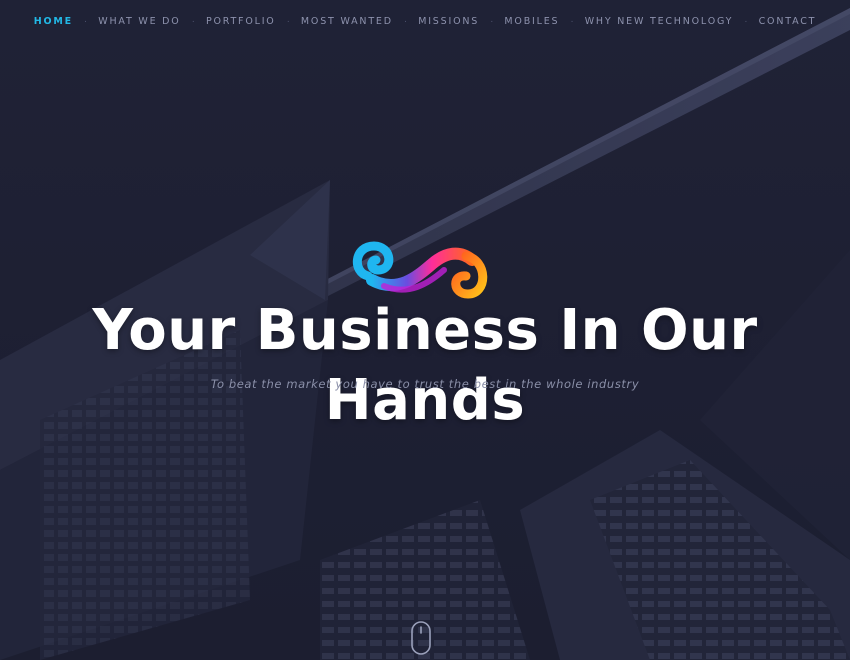 The image size is (850, 660). What do you see at coordinates (241, 21) in the screenshot?
I see `nav-item-portfolio: PORTFOLIO` at bounding box center [241, 21].